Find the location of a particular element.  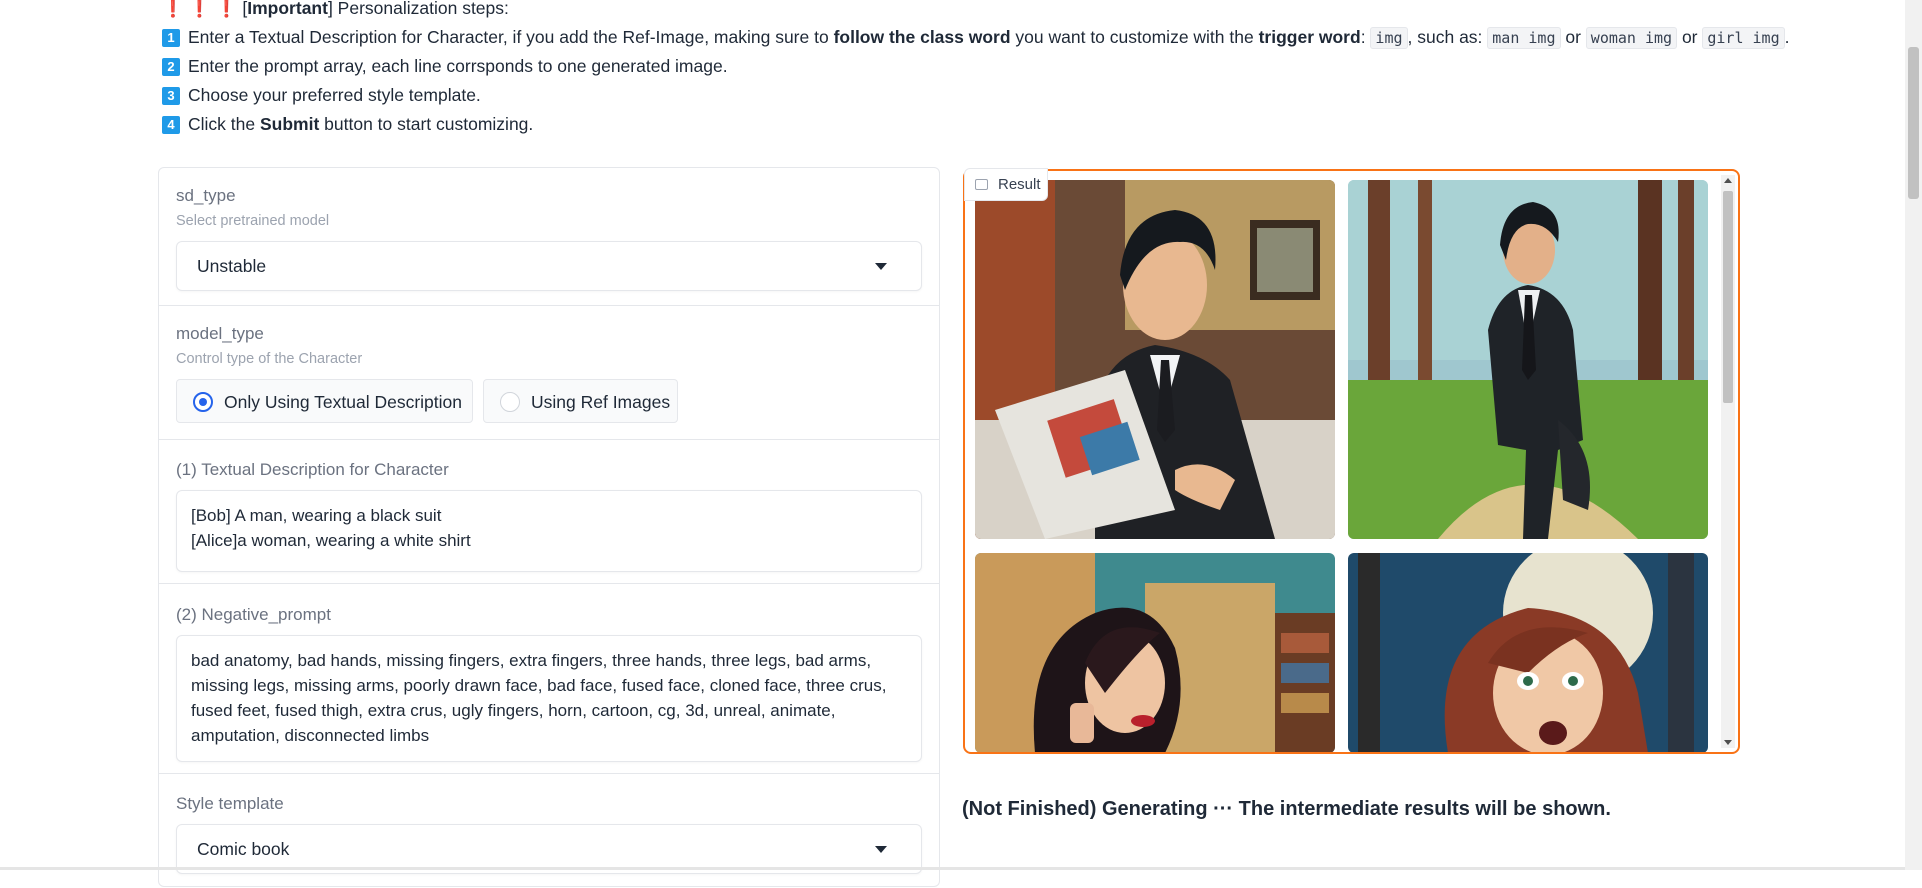

style-template-label: Style template is located at coordinates (230, 803).